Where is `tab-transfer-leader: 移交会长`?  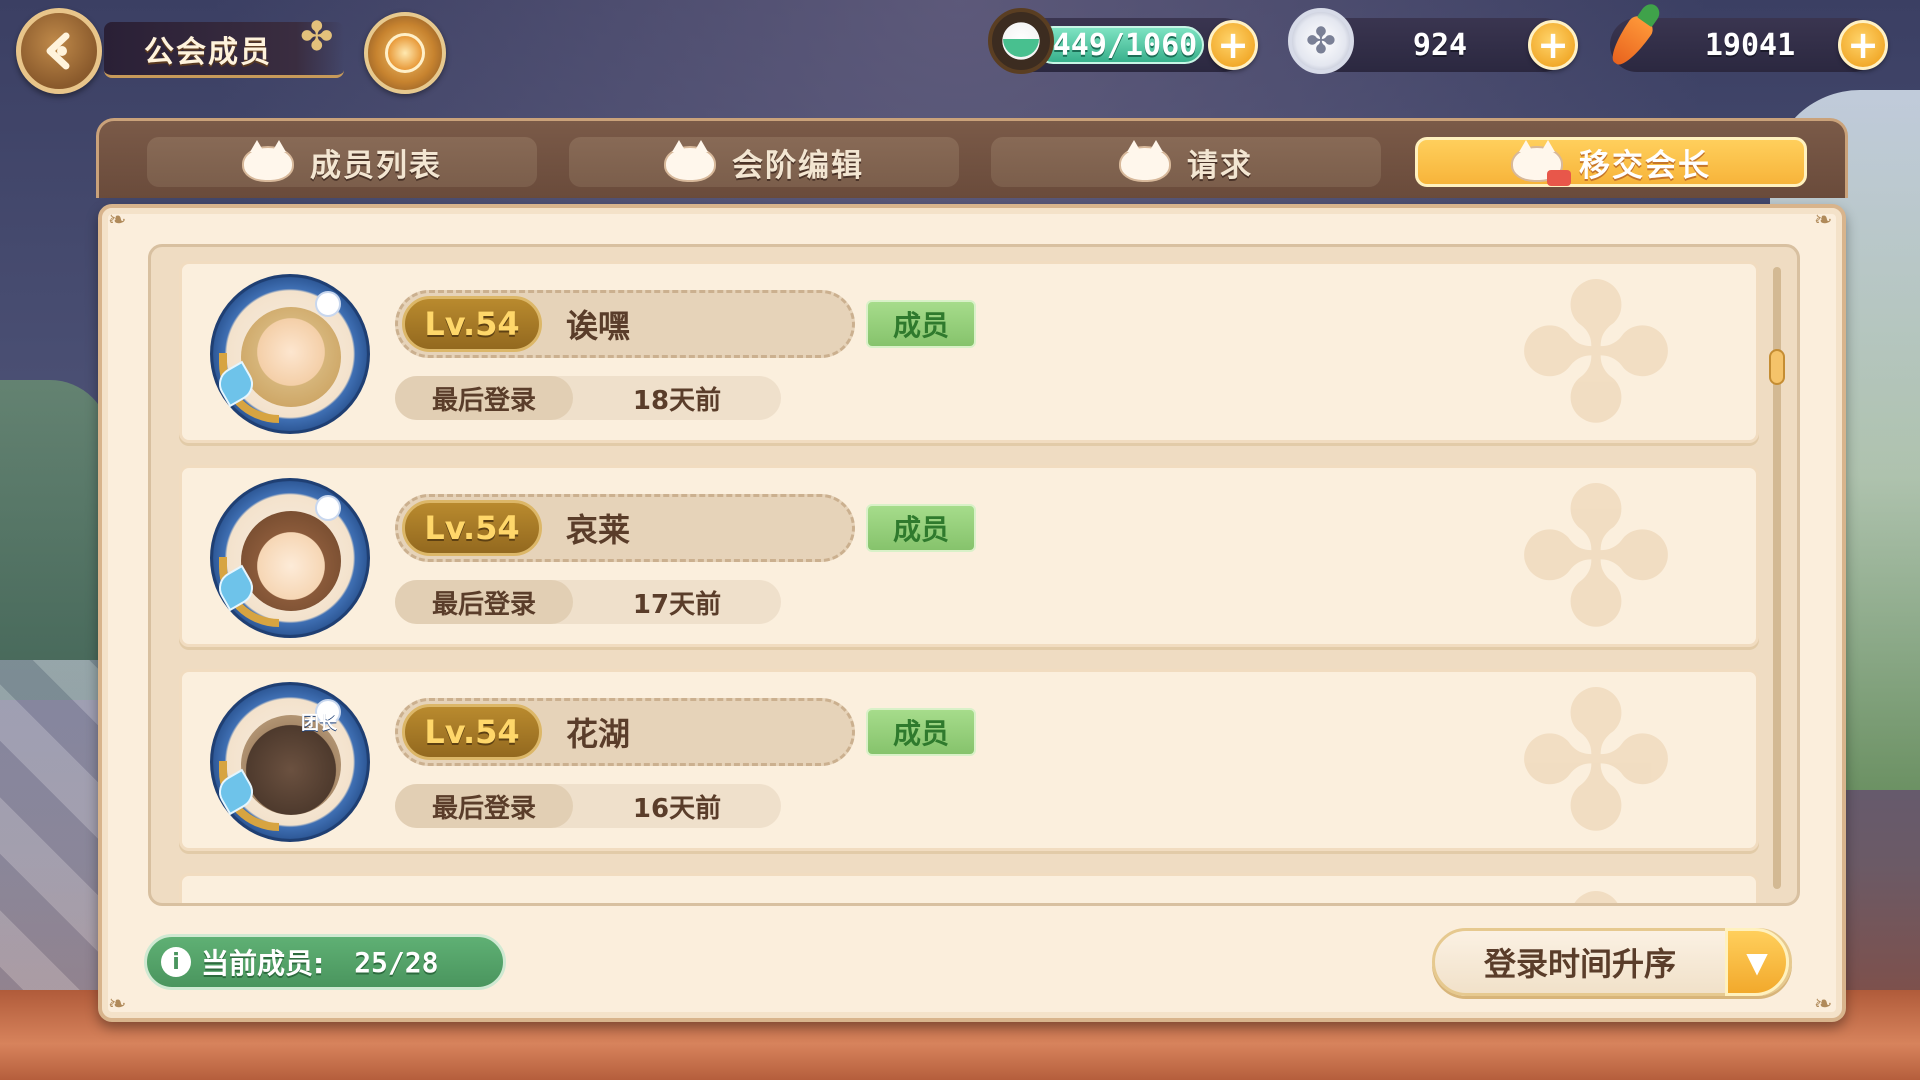
tab-transfer-leader: 移交会长 is located at coordinates (1611, 162).